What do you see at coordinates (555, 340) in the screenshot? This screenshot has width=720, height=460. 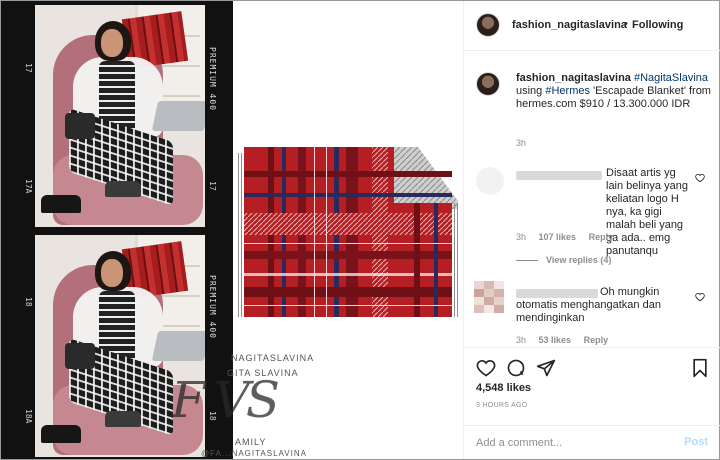 I see `comment-likes: 53 likes` at bounding box center [555, 340].